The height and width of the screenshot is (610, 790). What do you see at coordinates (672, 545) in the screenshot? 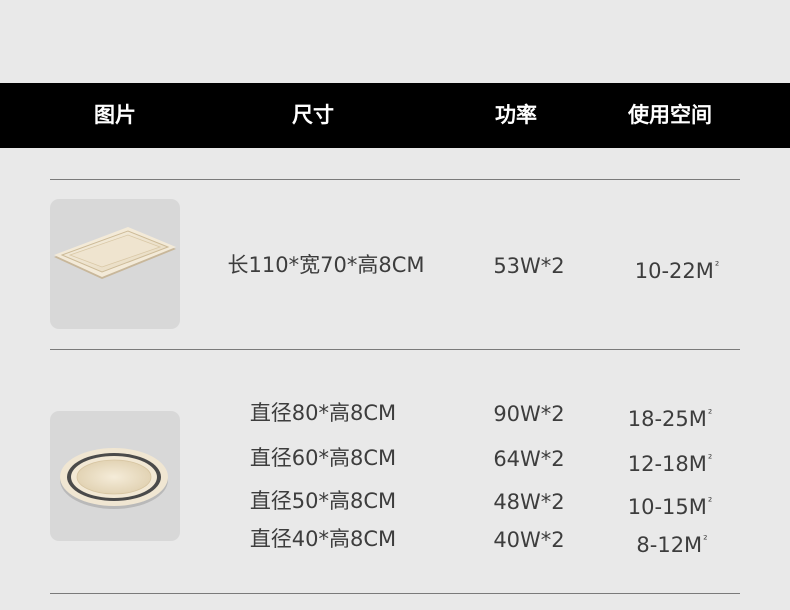
I see `space-cell: 8-12M²` at bounding box center [672, 545].